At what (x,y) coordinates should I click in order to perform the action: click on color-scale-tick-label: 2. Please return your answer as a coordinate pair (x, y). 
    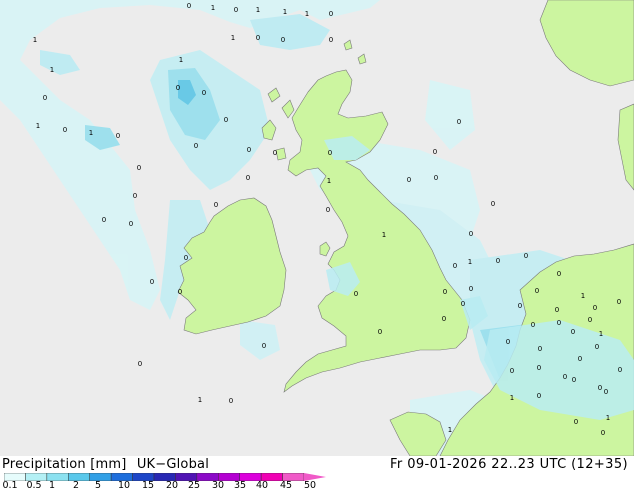
    Looking at the image, I should click on (76, 485).